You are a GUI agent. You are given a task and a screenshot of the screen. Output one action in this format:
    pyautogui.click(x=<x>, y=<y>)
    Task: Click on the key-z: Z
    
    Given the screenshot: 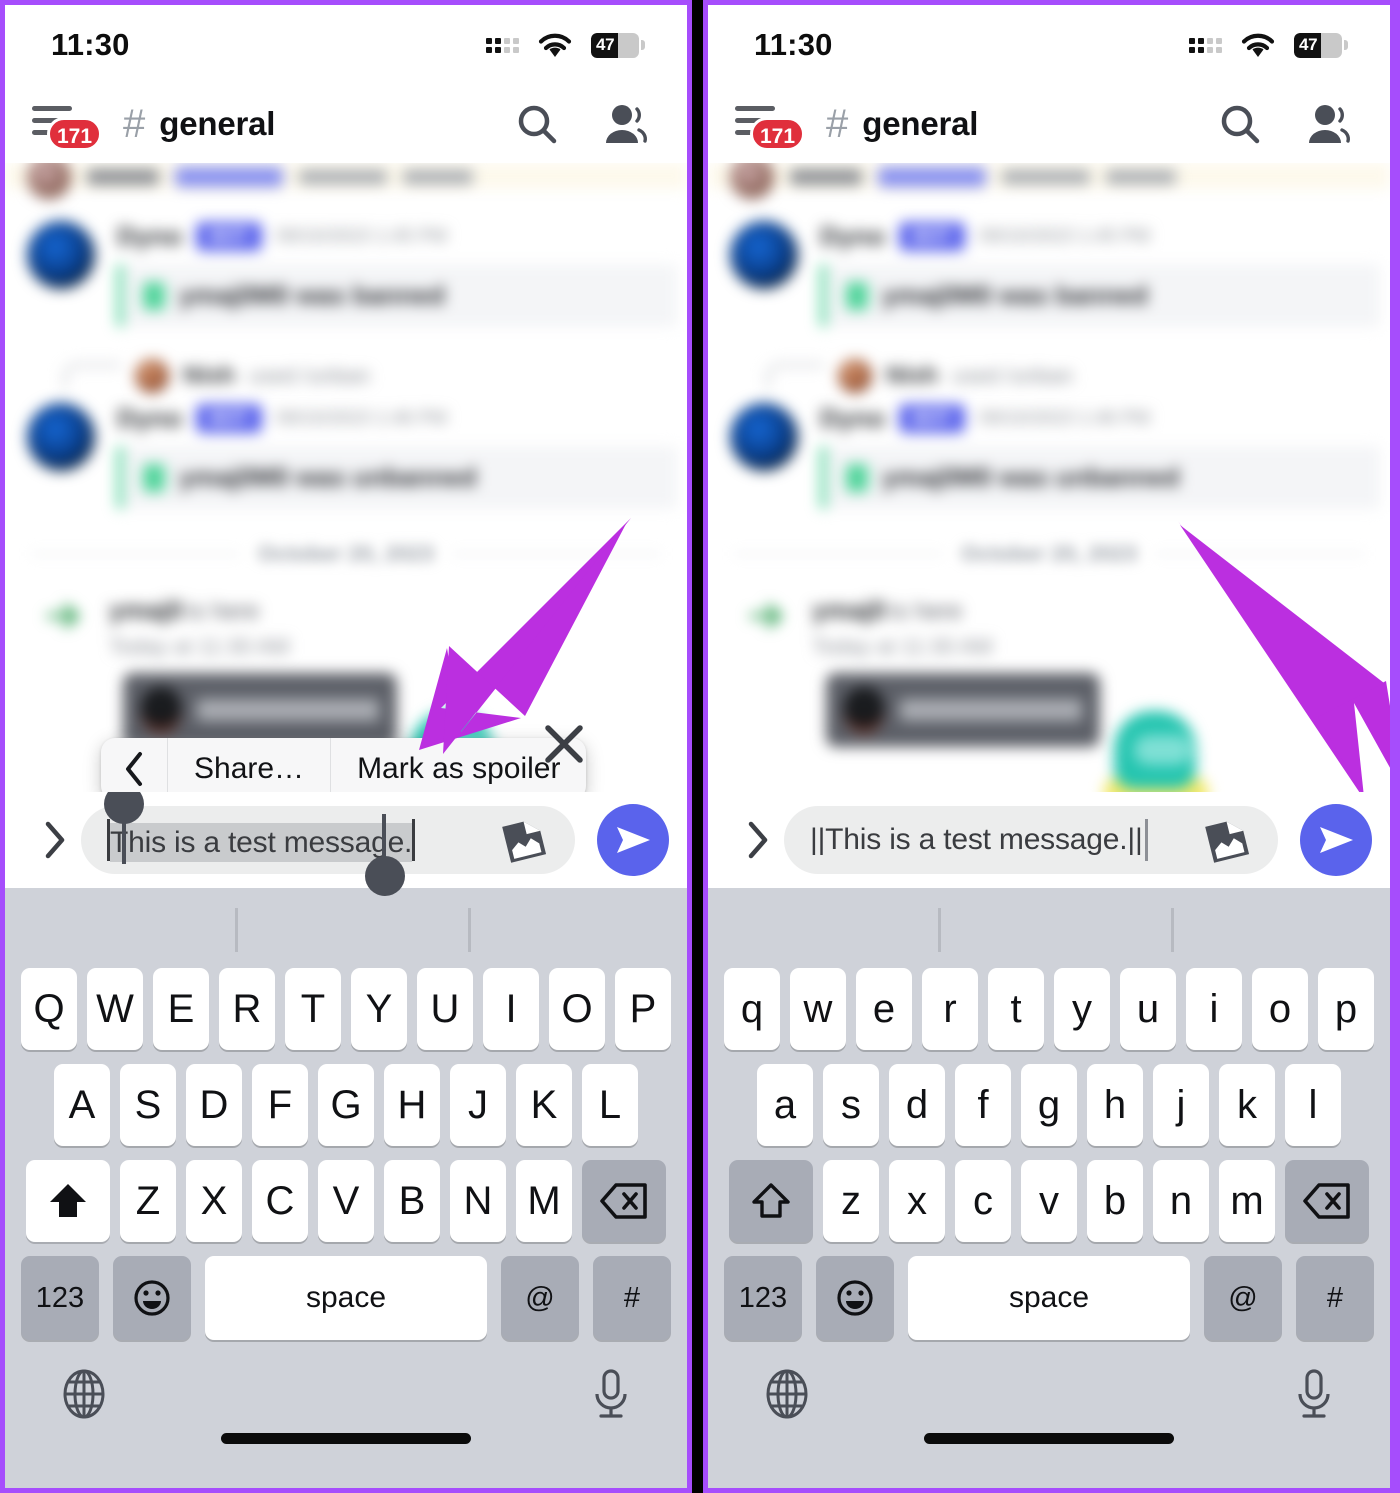 What is the action you would take?
    pyautogui.click(x=148, y=1201)
    